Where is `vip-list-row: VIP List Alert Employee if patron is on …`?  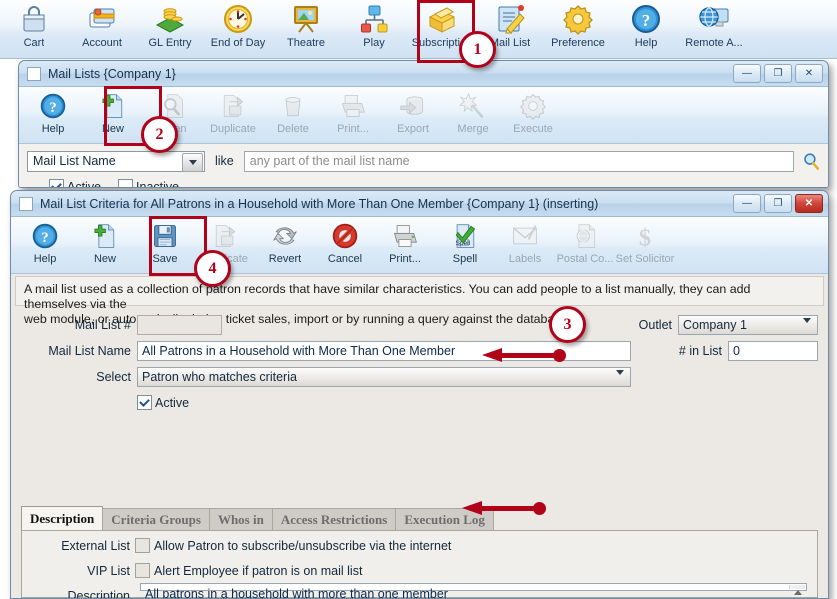 vip-list-row: VIP List Alert Employee if patron is on … is located at coordinates (419, 570).